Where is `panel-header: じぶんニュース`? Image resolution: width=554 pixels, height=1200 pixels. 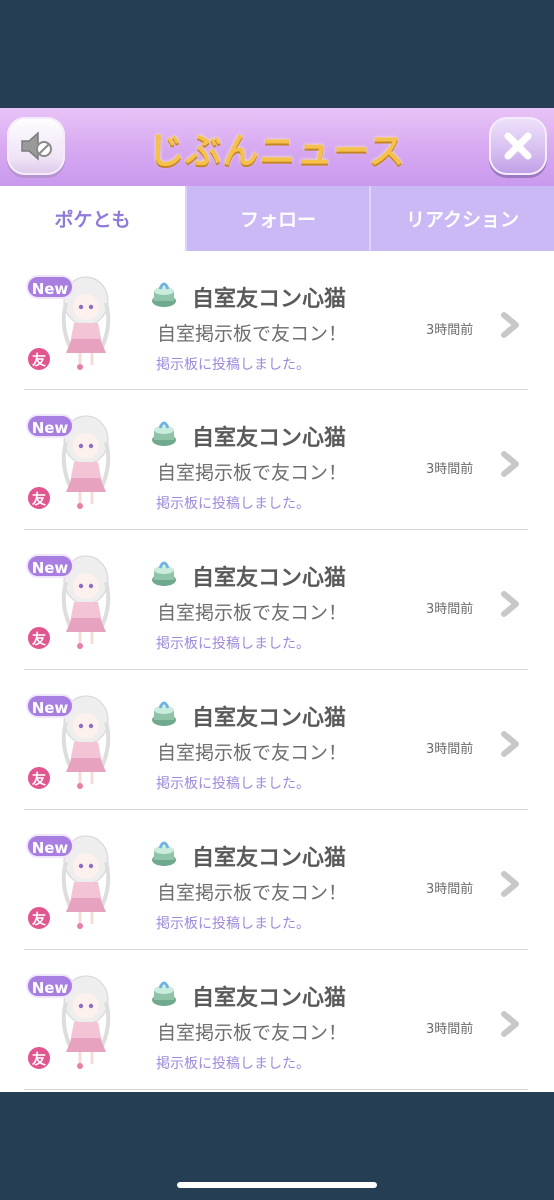
panel-header: じぶんニュース is located at coordinates (277, 147).